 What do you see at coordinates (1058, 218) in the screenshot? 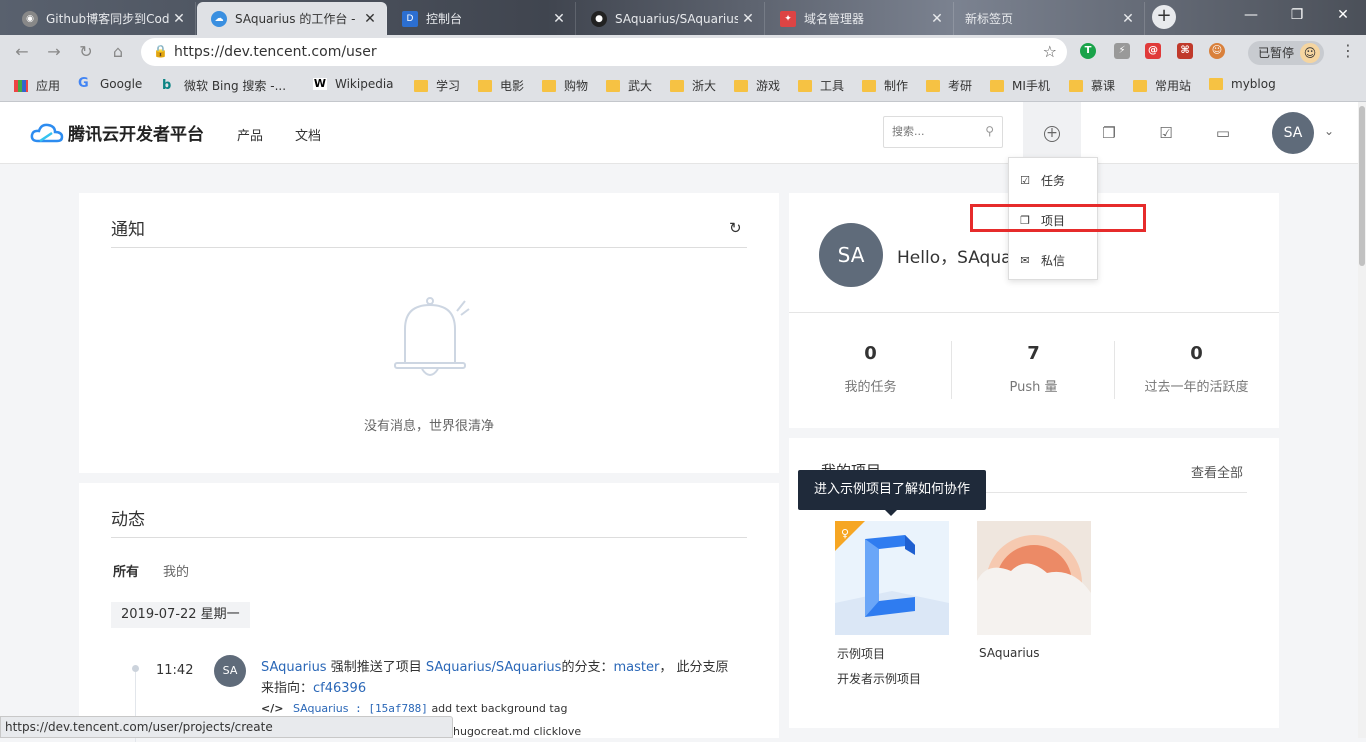
I see `highlight-box` at bounding box center [1058, 218].